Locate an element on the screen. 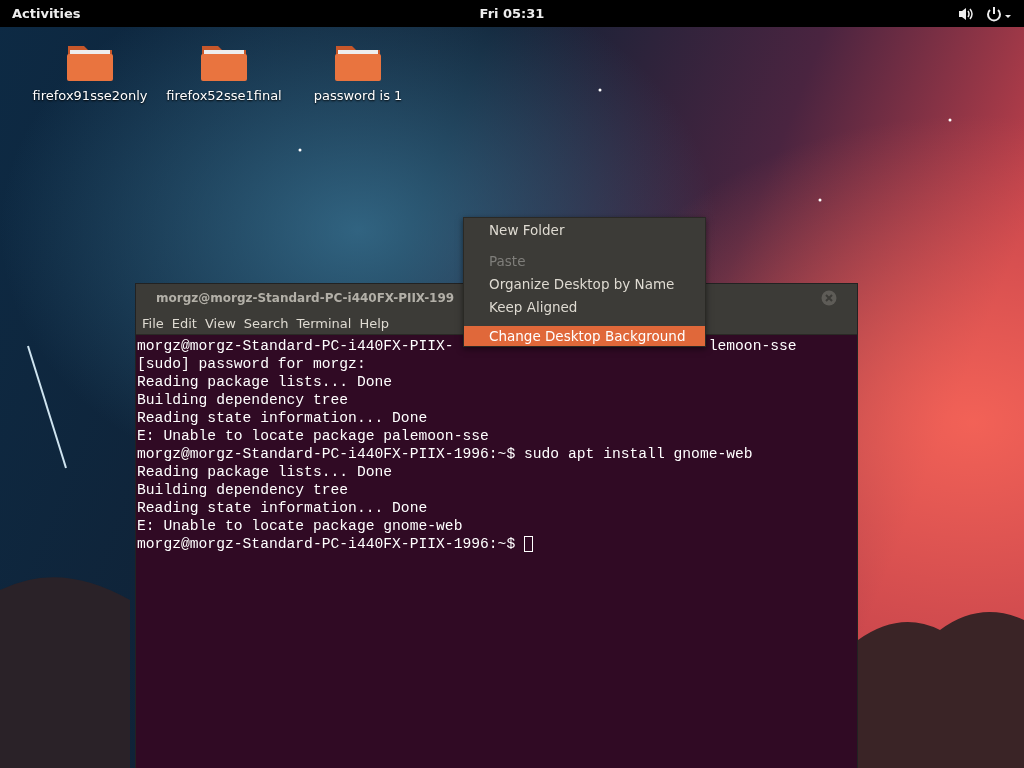 The height and width of the screenshot is (768, 1024). terminal-line: E: Unable to locate package gnome-web is located at coordinates (300, 526).